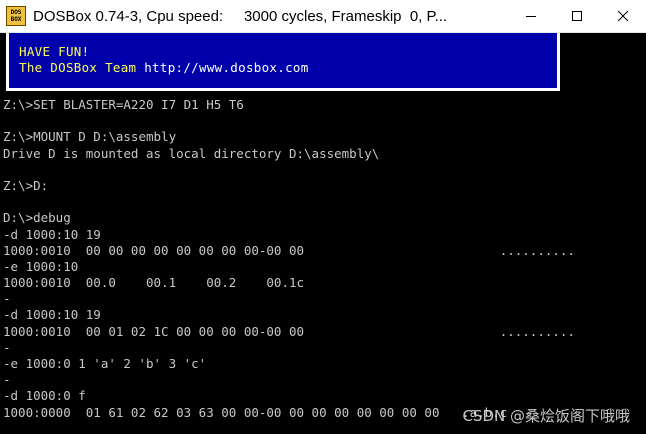 The width and height of the screenshot is (646, 434). I want to click on maximize-icon, so click(577, 16).